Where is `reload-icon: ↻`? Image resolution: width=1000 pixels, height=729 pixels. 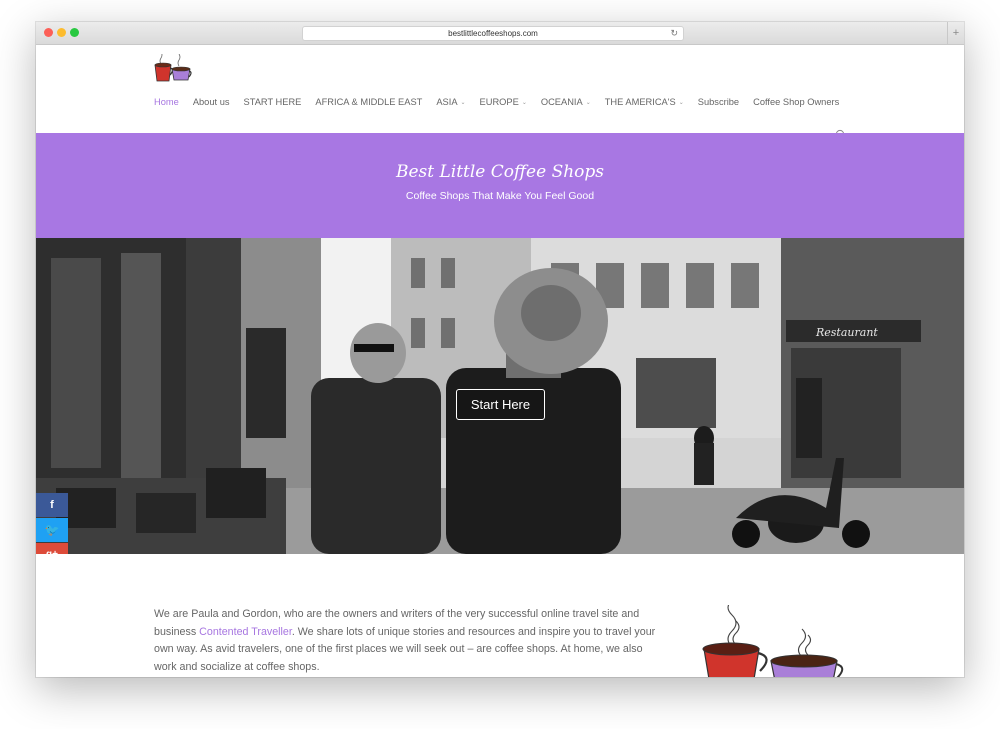
reload-icon: ↻ is located at coordinates (674, 33).